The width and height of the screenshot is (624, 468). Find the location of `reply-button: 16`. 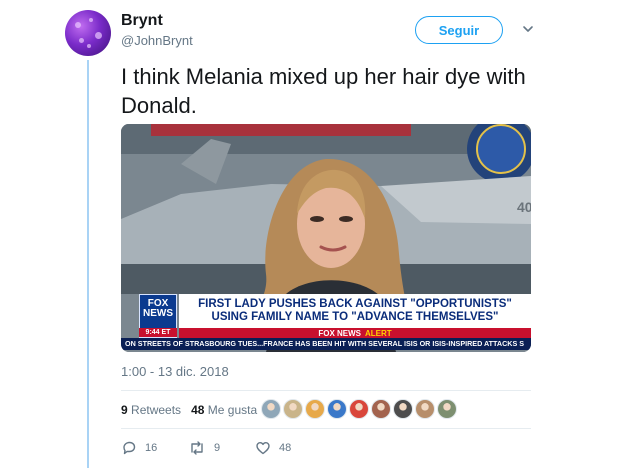

reply-button: 16 is located at coordinates (139, 448).